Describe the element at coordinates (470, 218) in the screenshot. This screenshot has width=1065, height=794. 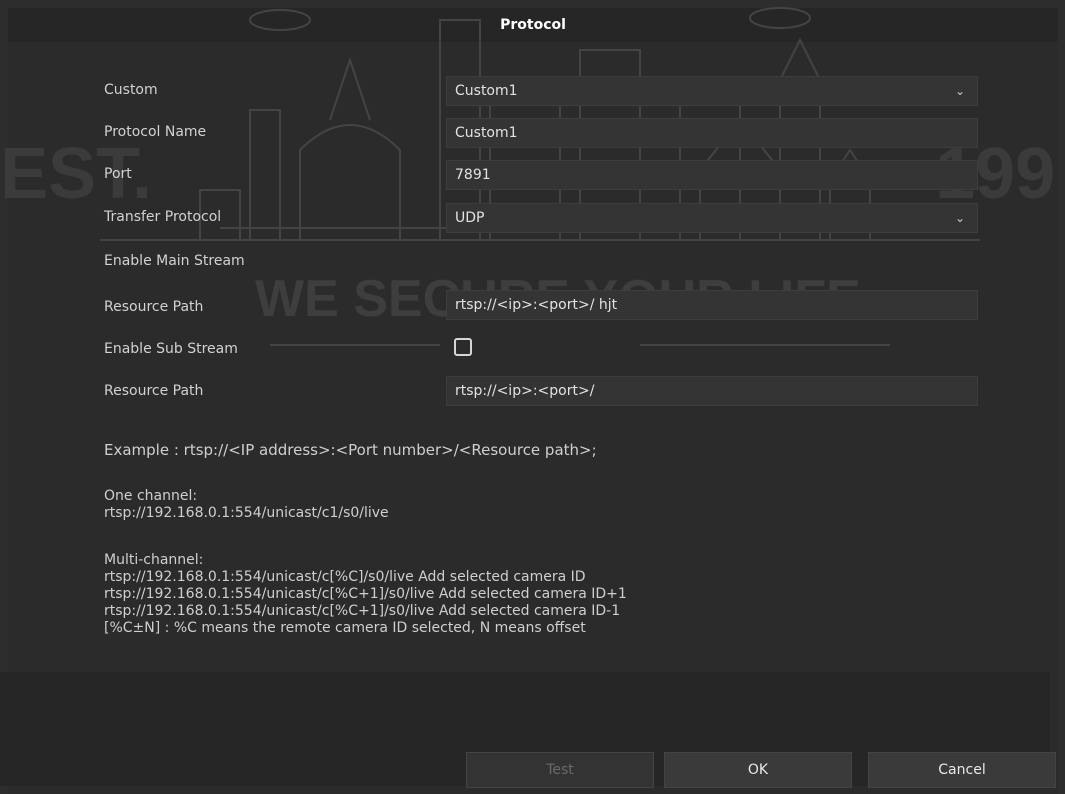
I see `transfer-protocol-value: UDP` at that location.